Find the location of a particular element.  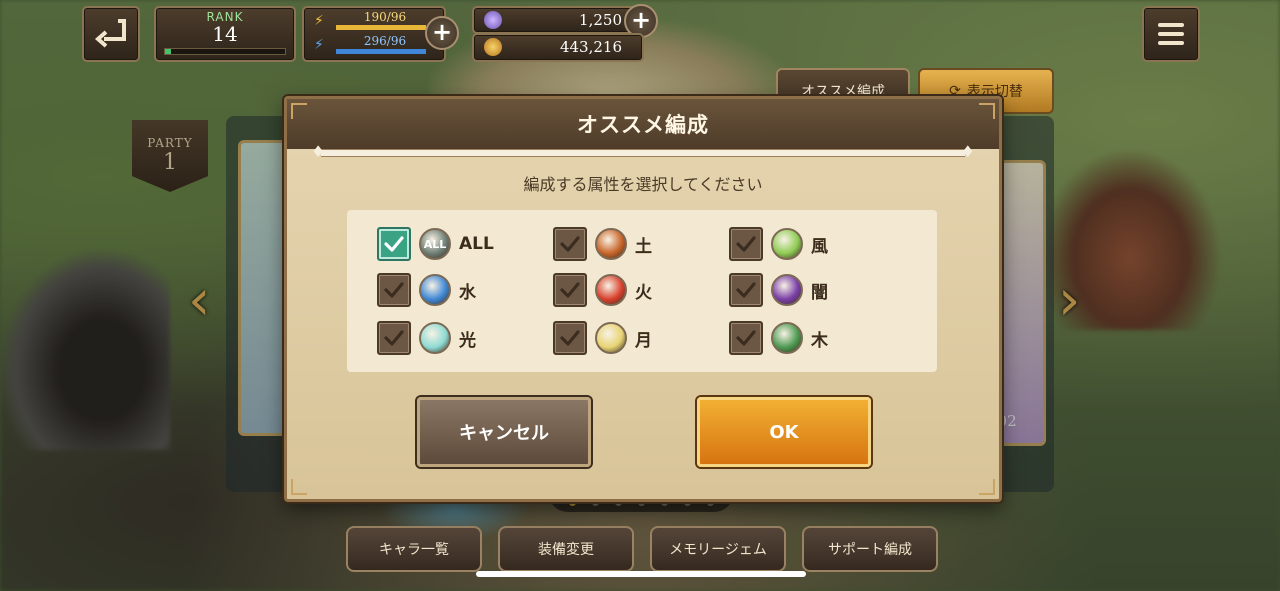

gold-icon is located at coordinates (493, 47).